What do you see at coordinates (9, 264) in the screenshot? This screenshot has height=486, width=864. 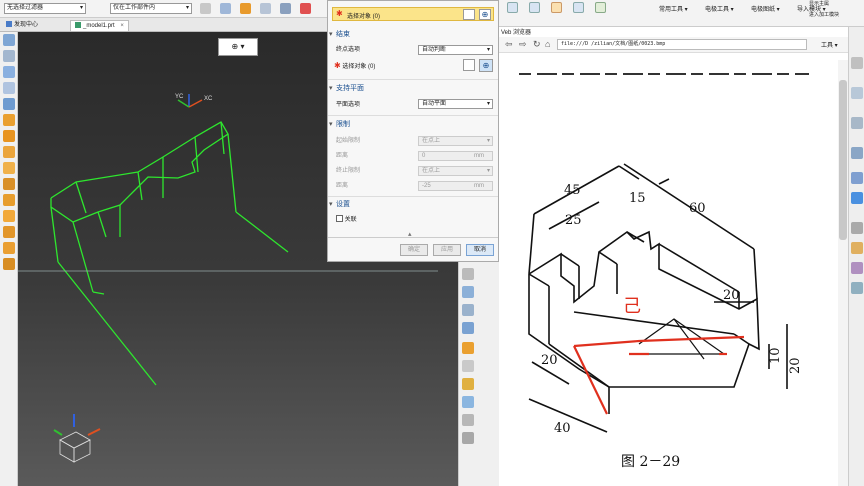 I see `slot-icon` at bounding box center [9, 264].